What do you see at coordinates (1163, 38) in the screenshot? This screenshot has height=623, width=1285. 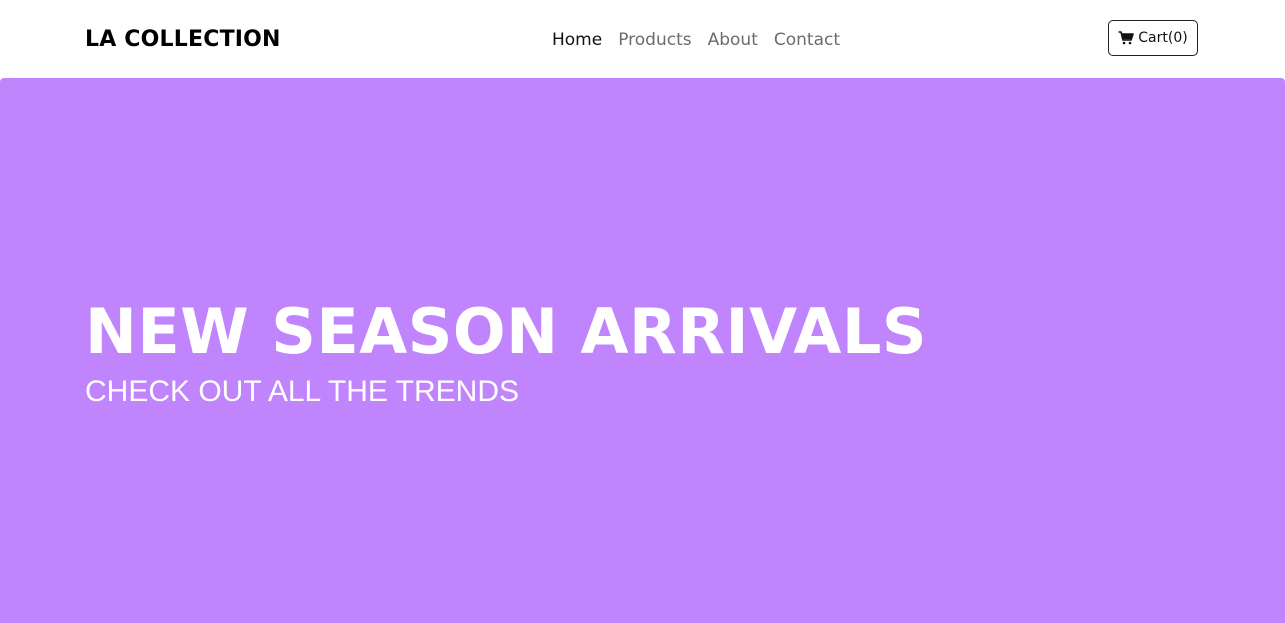 I see `cart-label: Cart(0)` at bounding box center [1163, 38].